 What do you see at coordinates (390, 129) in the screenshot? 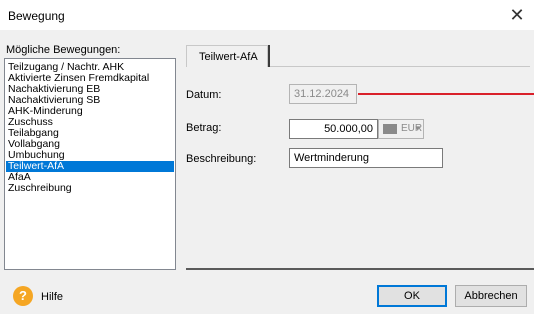
I see `currency-flag-icon` at bounding box center [390, 129].